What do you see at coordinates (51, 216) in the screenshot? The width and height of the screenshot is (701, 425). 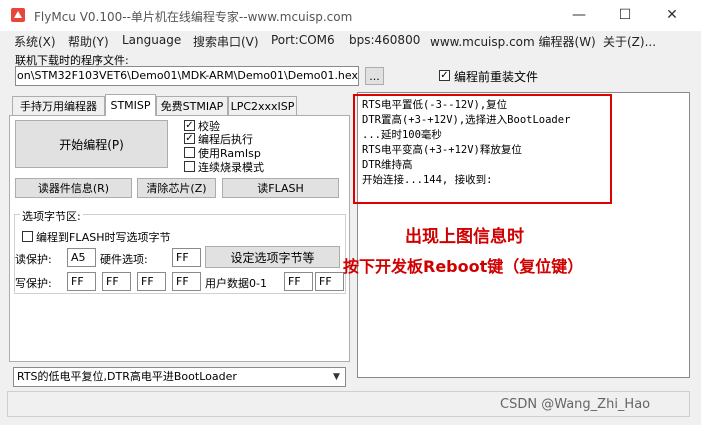 I see `option-bytes-label: 选项字节区:` at bounding box center [51, 216].